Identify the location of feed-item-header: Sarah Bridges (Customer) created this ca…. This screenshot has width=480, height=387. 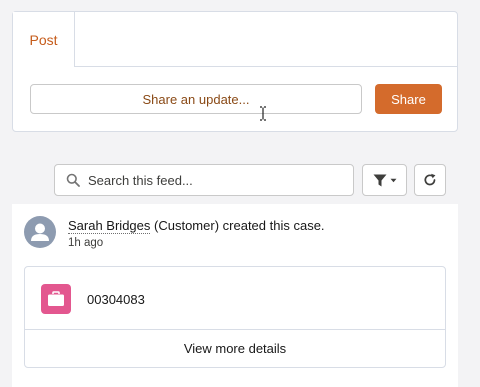
(196, 226).